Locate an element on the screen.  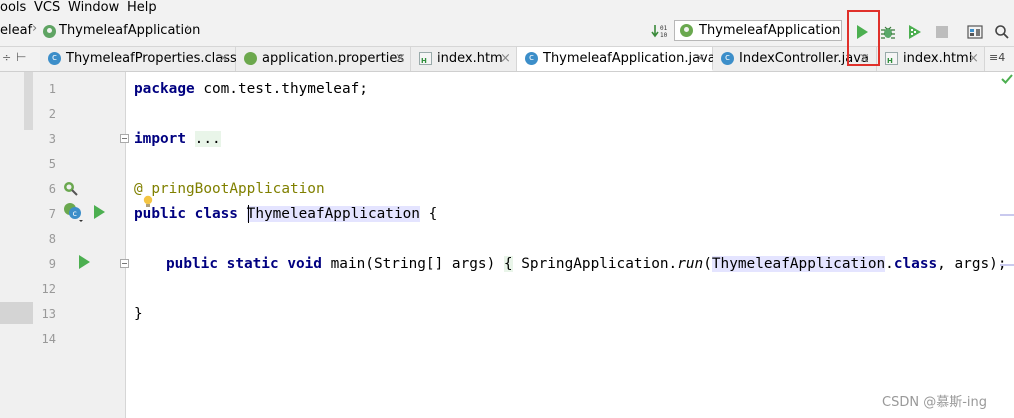
line-number: 7 is located at coordinates (52, 214).